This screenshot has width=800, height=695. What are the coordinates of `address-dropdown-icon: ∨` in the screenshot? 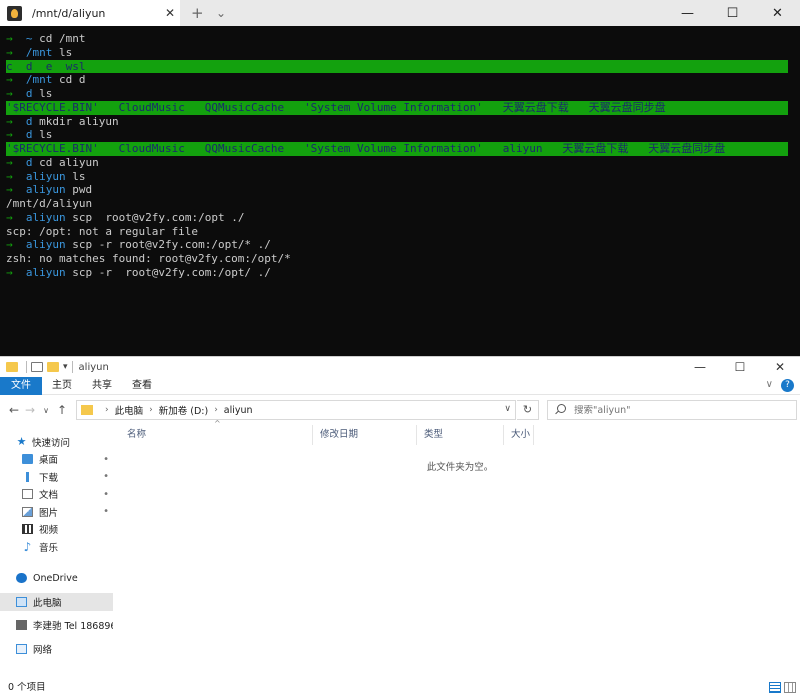 It's located at (507, 409).